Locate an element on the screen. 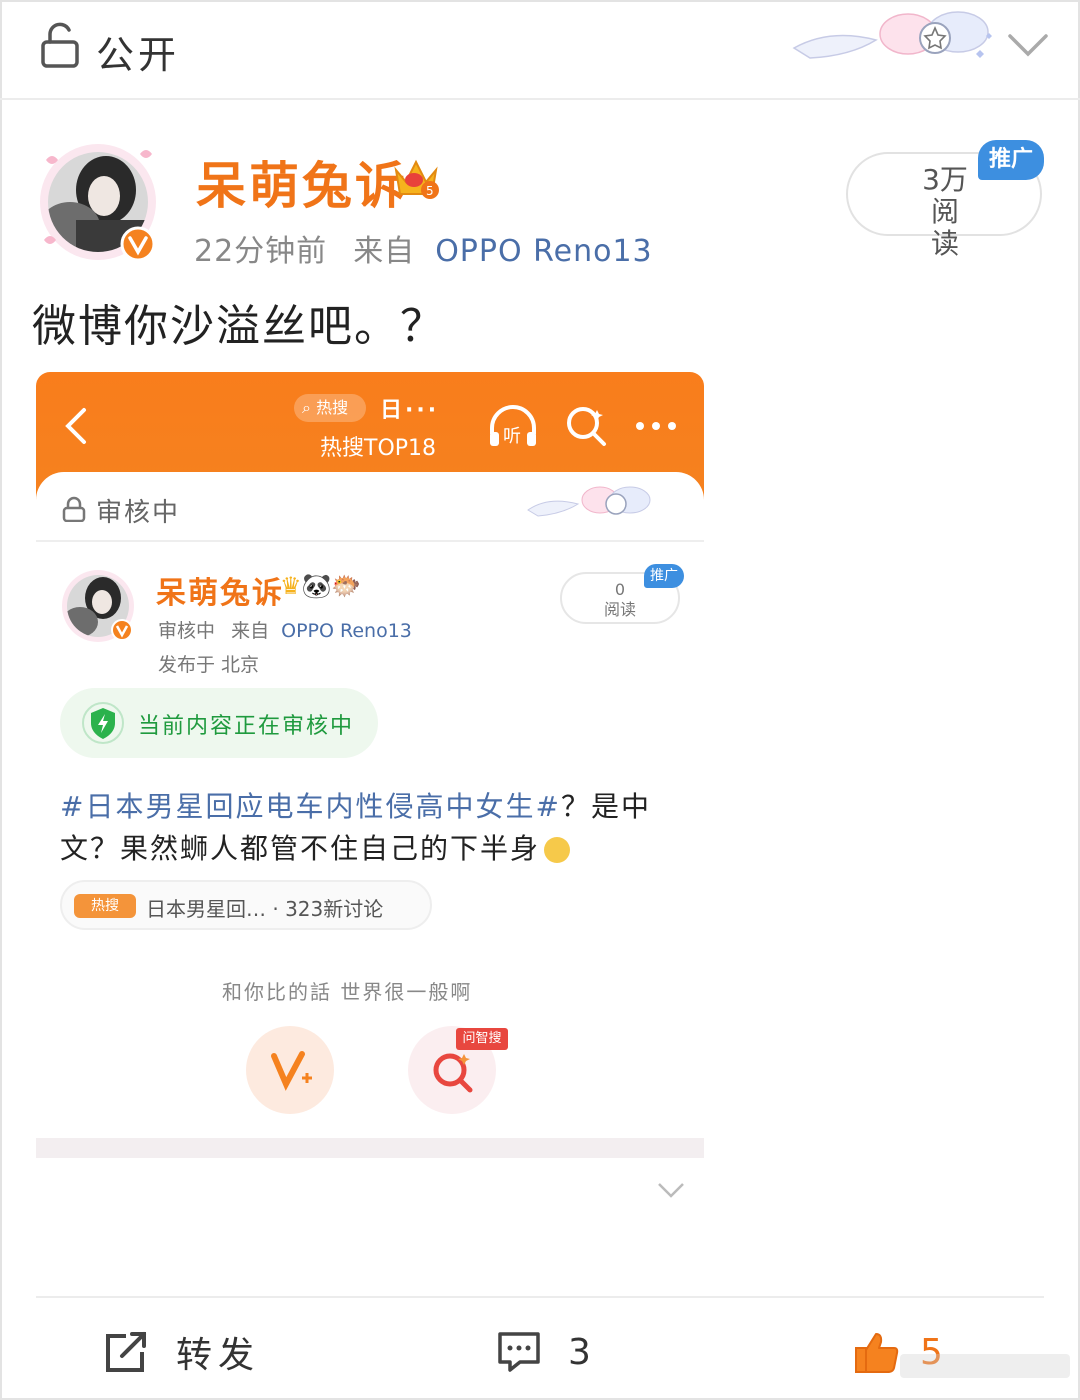 This screenshot has width=1080, height=1400. screenshot-location: 发布于 北京 is located at coordinates (209, 665).